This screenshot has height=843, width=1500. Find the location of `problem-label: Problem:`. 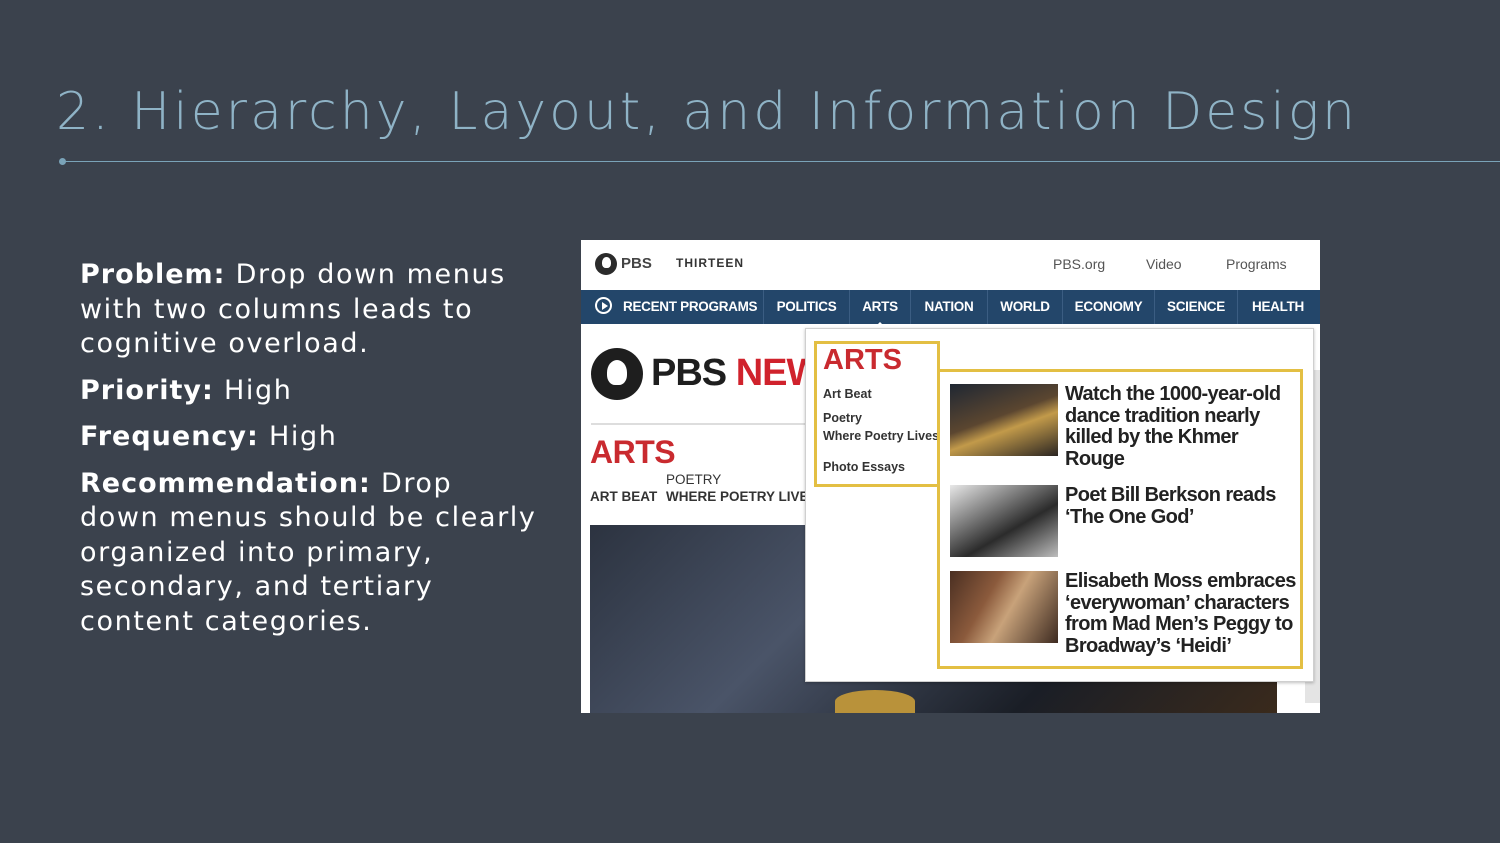

problem-label: Problem: is located at coordinates (153, 274).